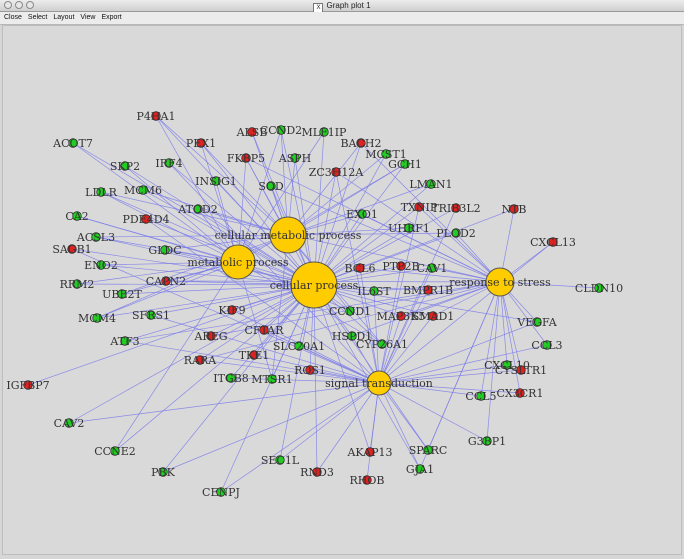  What do you see at coordinates (382, 344) in the screenshot?
I see `gene-label-cyp26a1: CYP26A1` at bounding box center [382, 344].